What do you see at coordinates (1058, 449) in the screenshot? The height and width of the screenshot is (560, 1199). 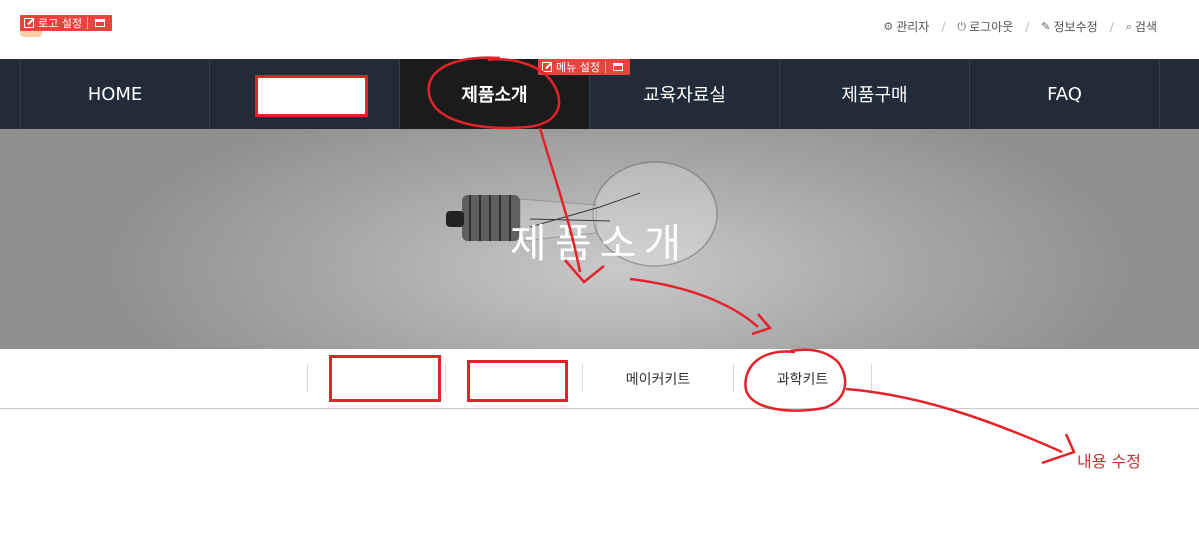 I see `arrowhead` at bounding box center [1058, 449].